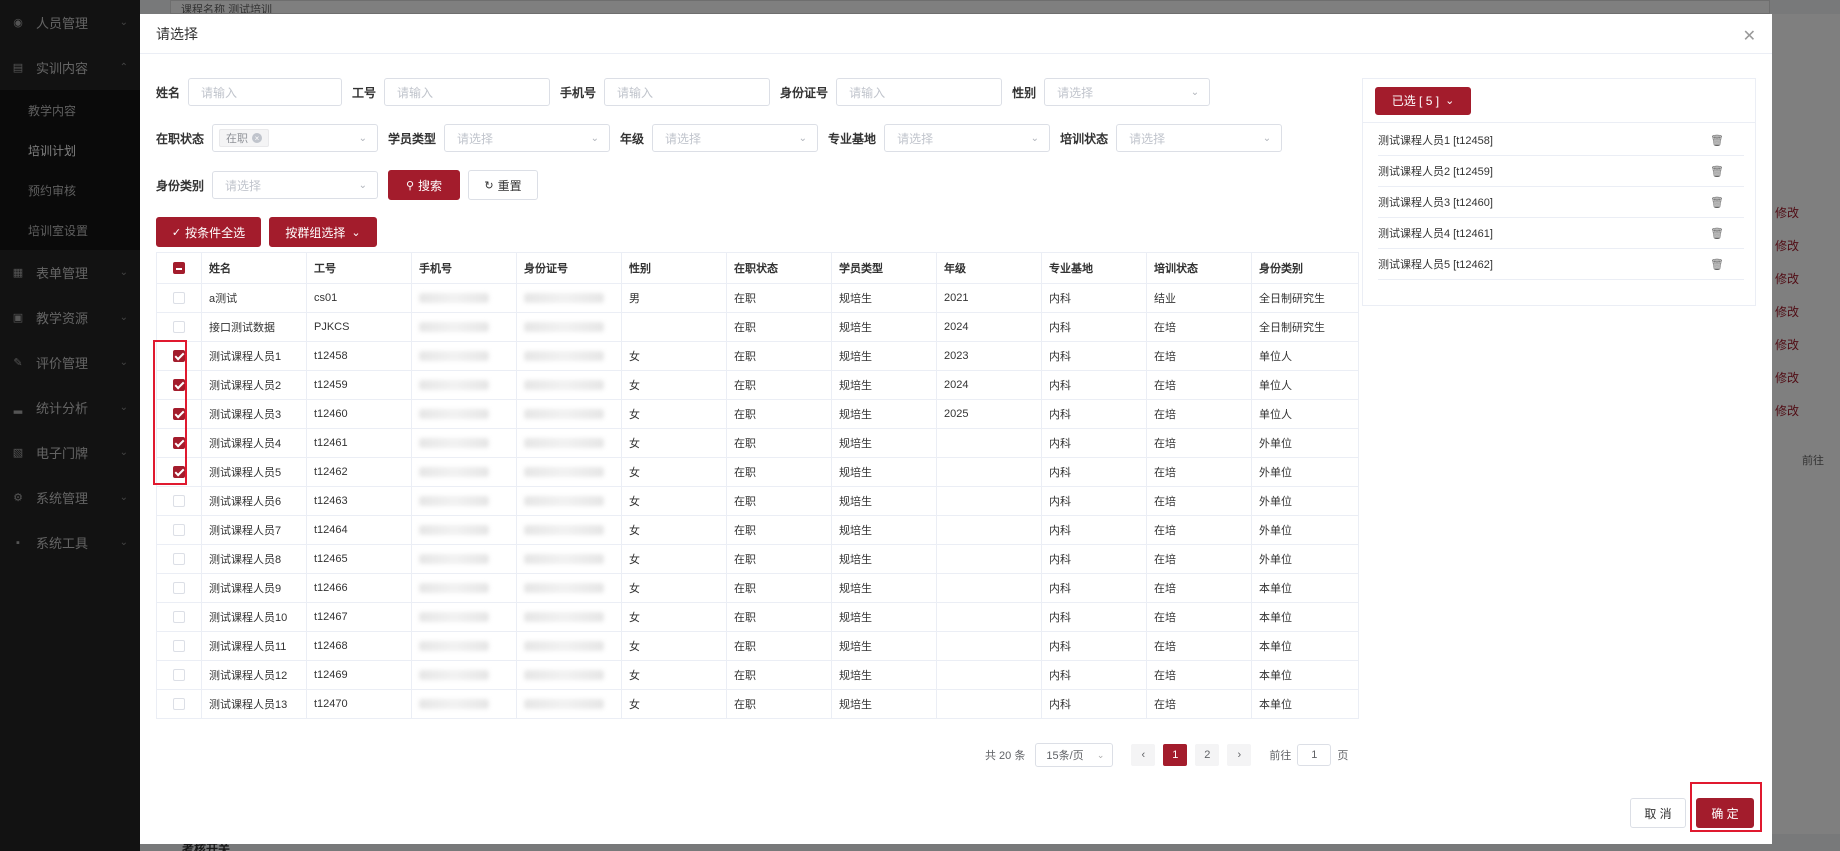  What do you see at coordinates (1127, 92) in the screenshot?
I see `gender-select: 请选择 ⌄` at bounding box center [1127, 92].